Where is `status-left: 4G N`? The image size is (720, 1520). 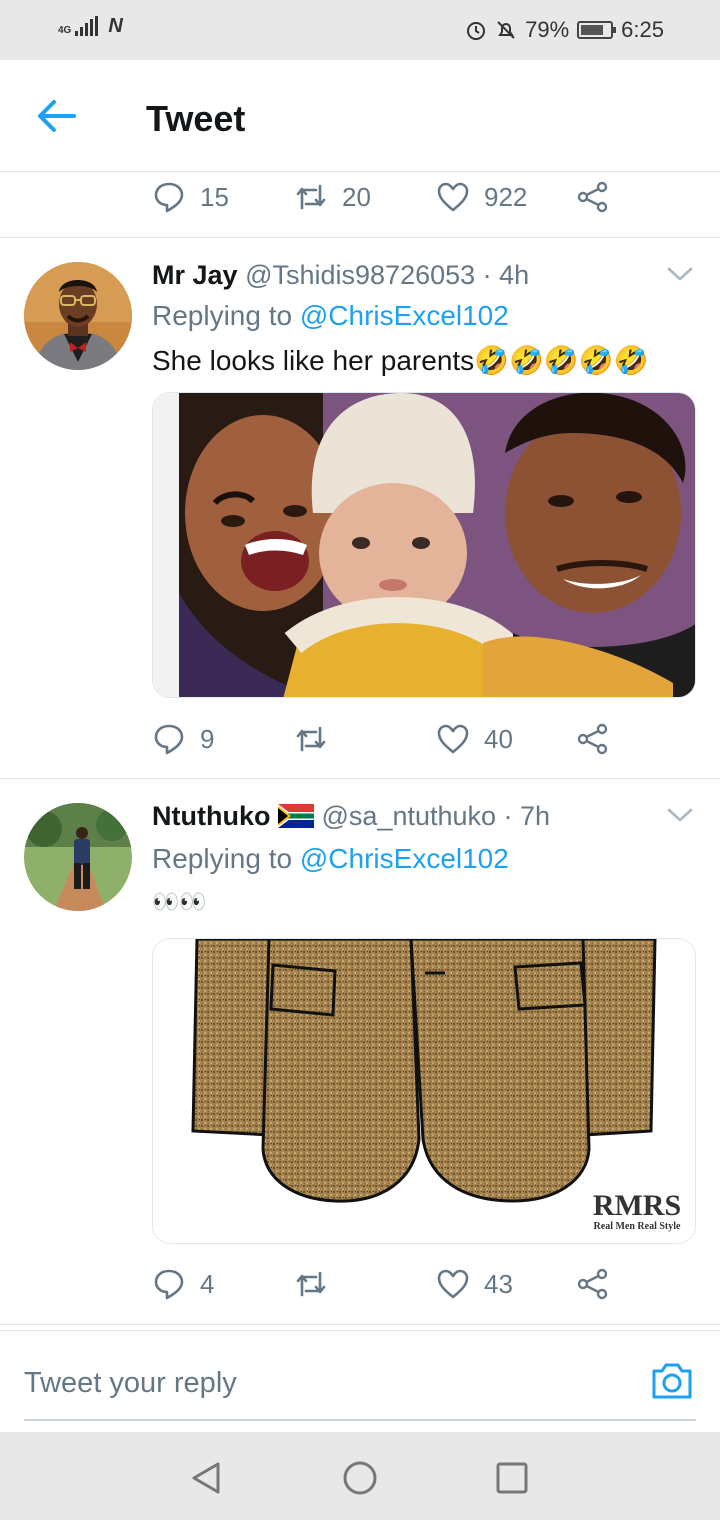 status-left: 4G N is located at coordinates (90, 26).